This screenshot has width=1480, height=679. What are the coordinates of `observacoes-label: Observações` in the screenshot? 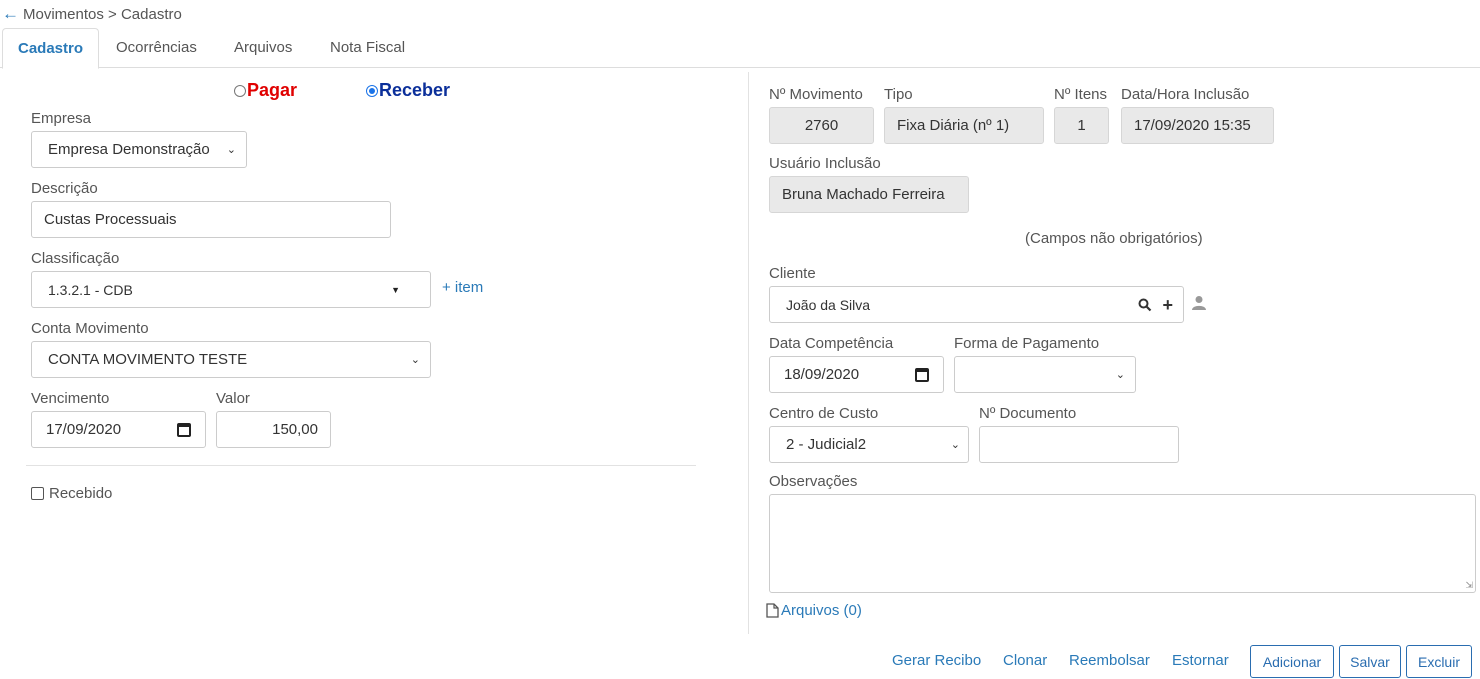 It's located at (813, 481).